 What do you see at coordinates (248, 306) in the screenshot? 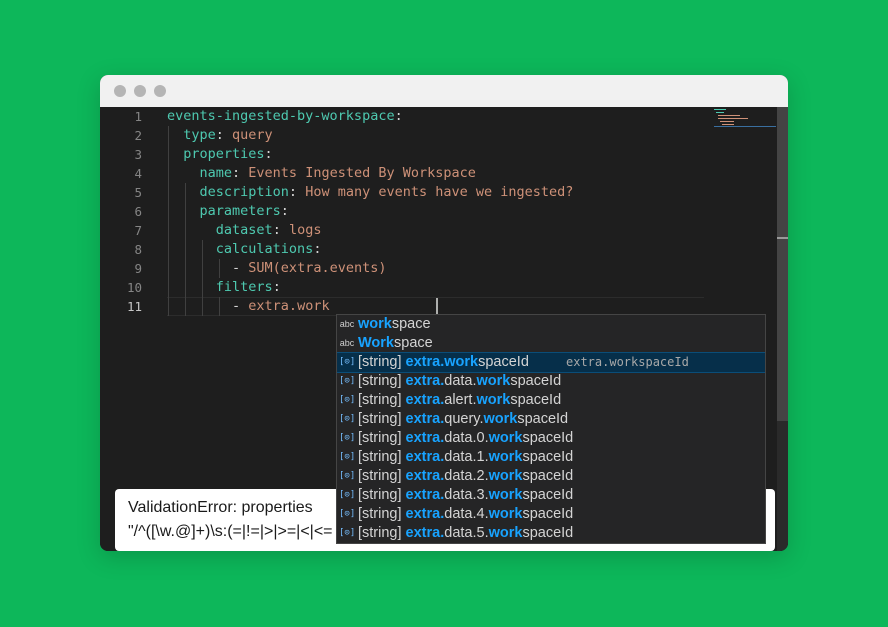
I see `code-line: - extra.work` at bounding box center [248, 306].